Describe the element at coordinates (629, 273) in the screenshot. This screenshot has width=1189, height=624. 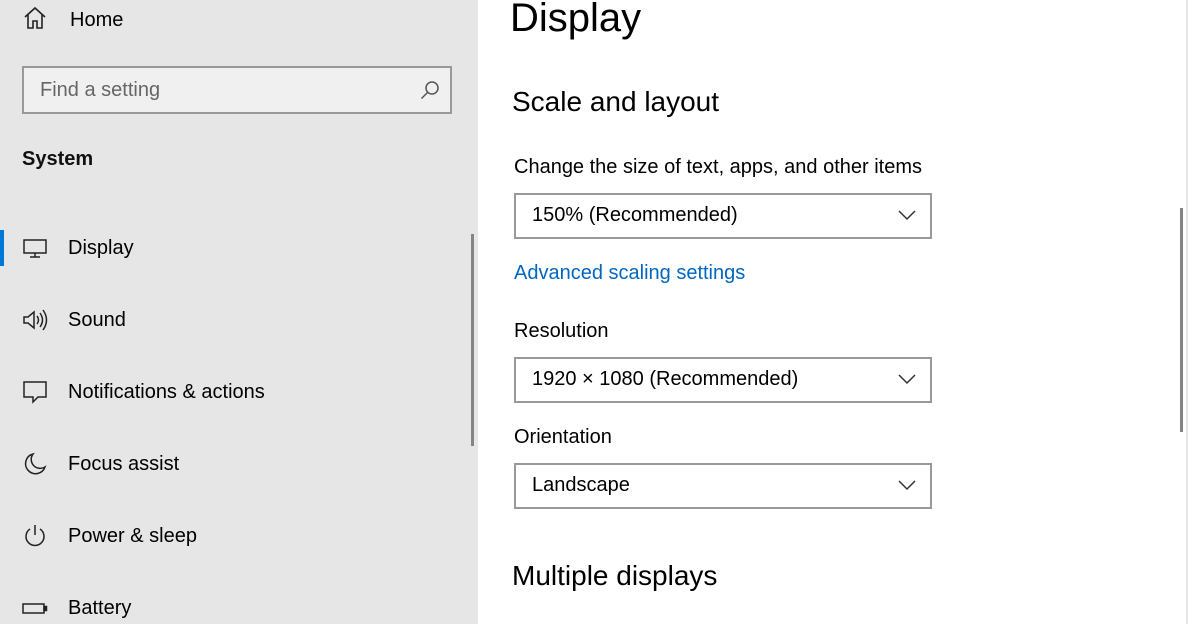
I see `advanced-scaling-link: Advanced scaling settings` at that location.